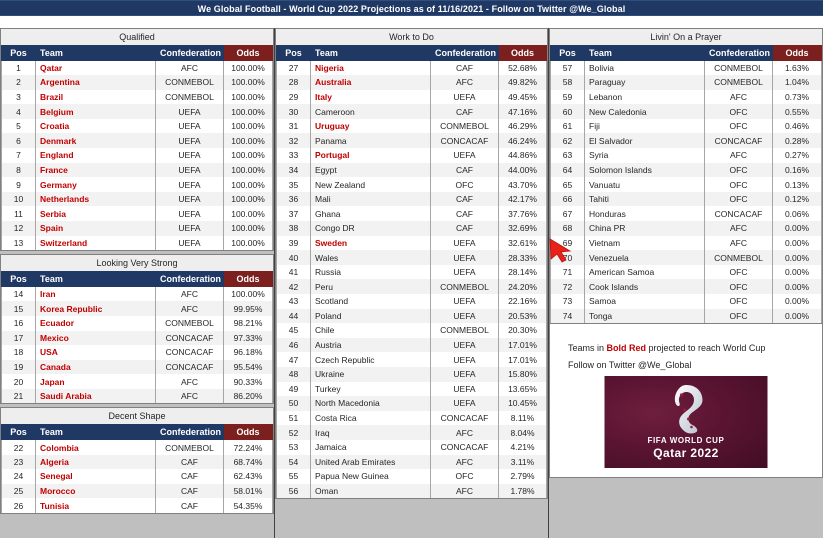 This screenshot has width=823, height=538. What do you see at coordinates (686, 243) in the screenshot?
I see `table-row: 69 Vietnam AFC 0.00%` at bounding box center [686, 243].